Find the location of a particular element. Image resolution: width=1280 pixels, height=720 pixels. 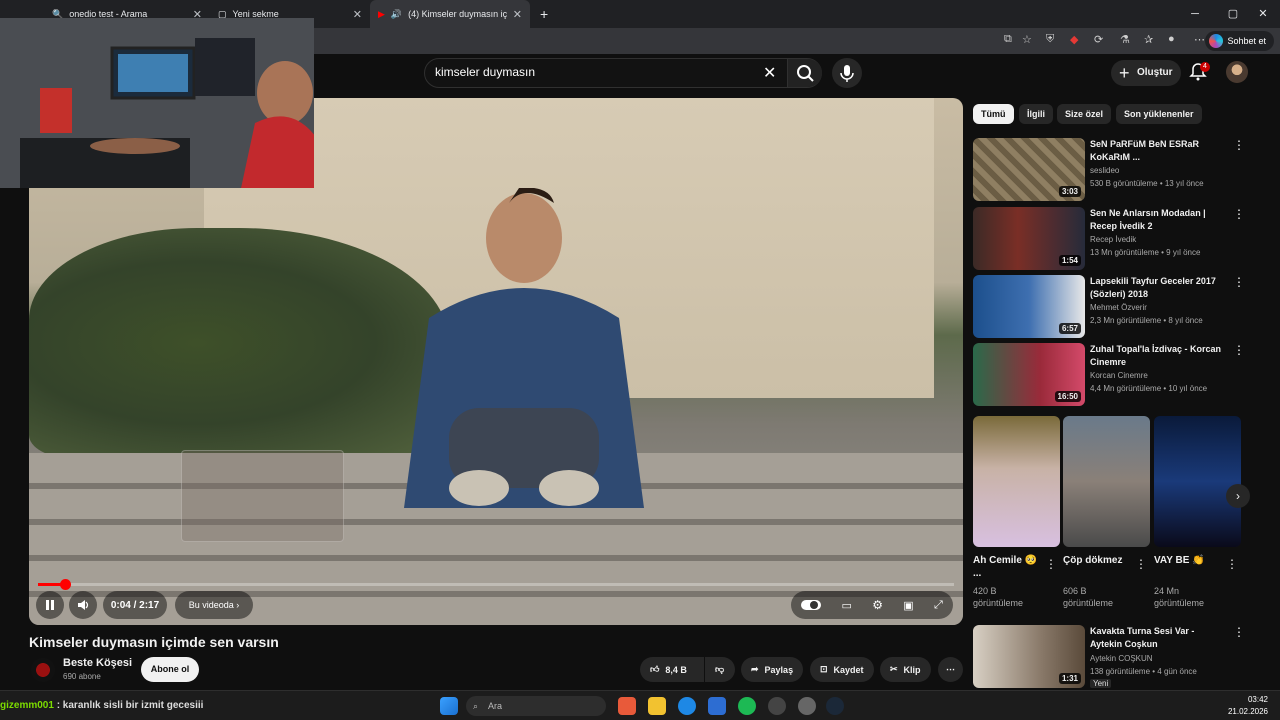

webcam-overlay is located at coordinates (157, 103).